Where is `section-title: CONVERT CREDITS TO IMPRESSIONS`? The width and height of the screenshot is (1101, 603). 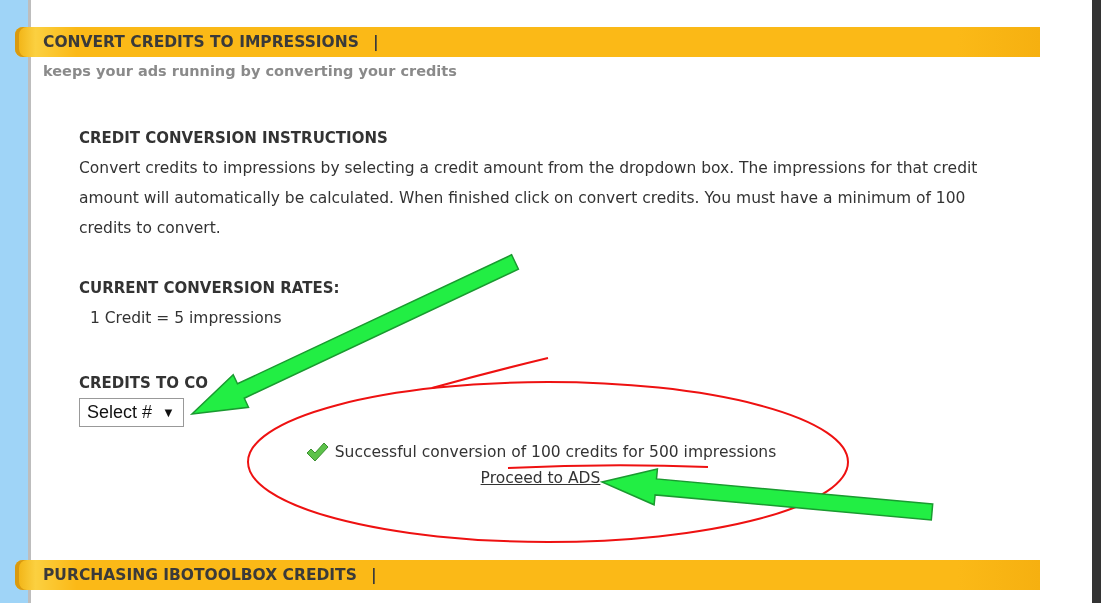 section-title: CONVERT CREDITS TO IMPRESSIONS is located at coordinates (201, 42).